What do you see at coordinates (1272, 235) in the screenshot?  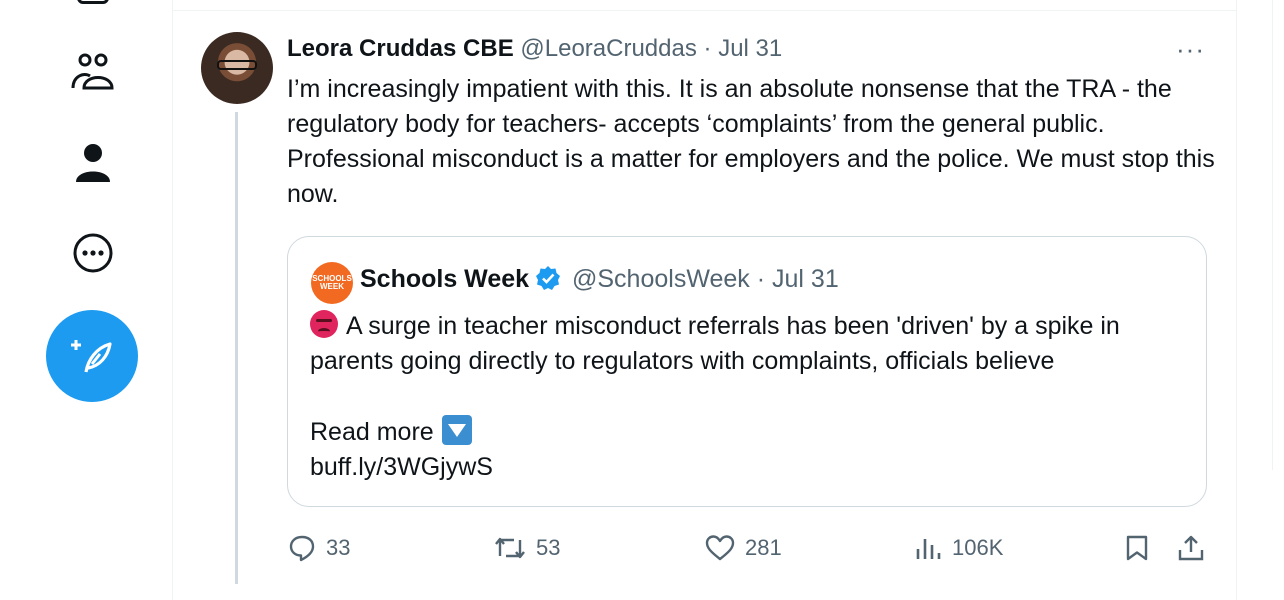 I see `sidebar-edge` at bounding box center [1272, 235].